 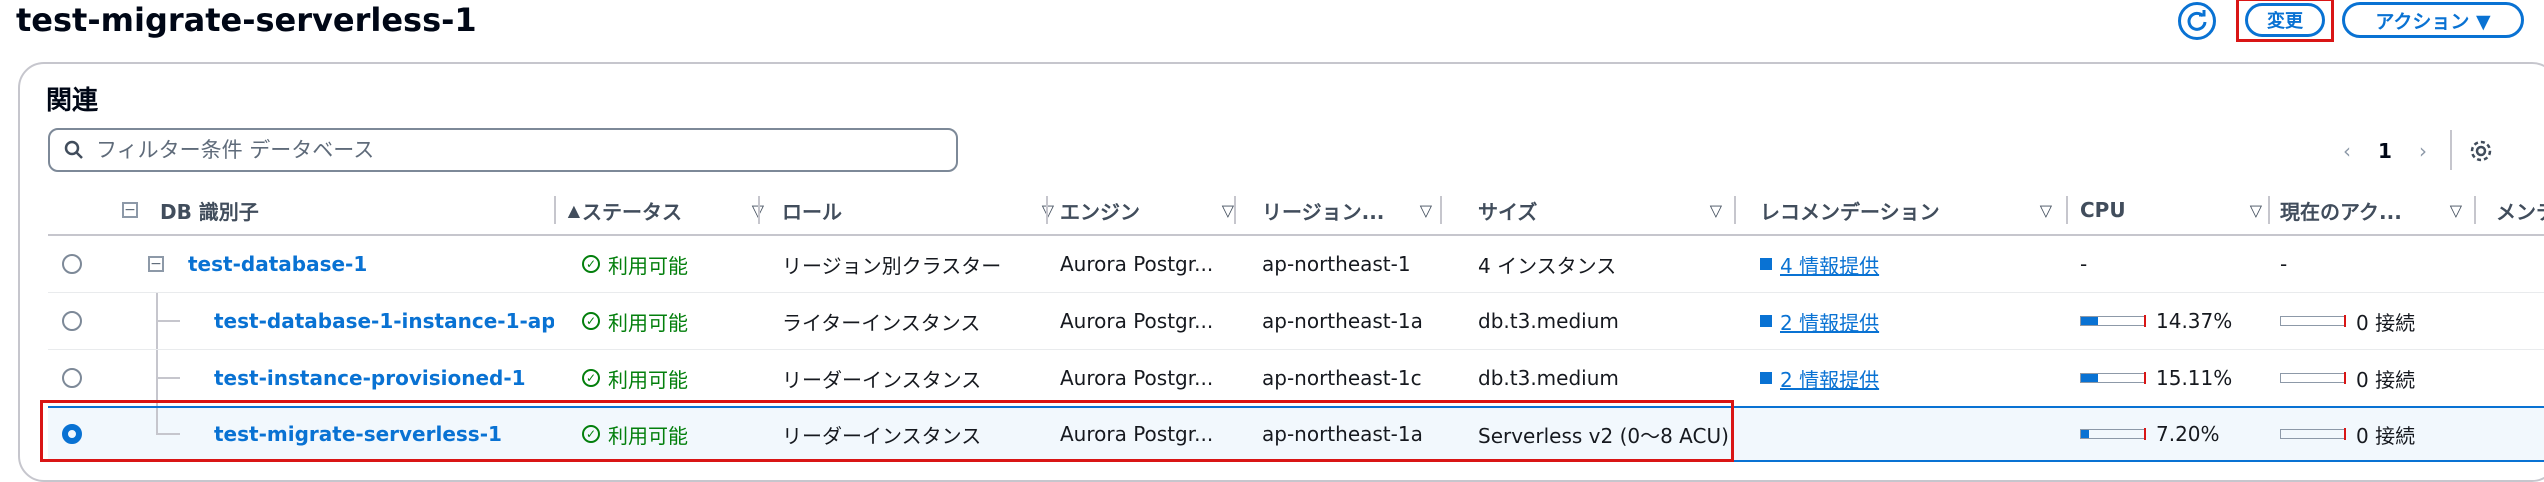 What do you see at coordinates (2170, 321) in the screenshot?
I see `cpu-cell: 14.37%` at bounding box center [2170, 321].